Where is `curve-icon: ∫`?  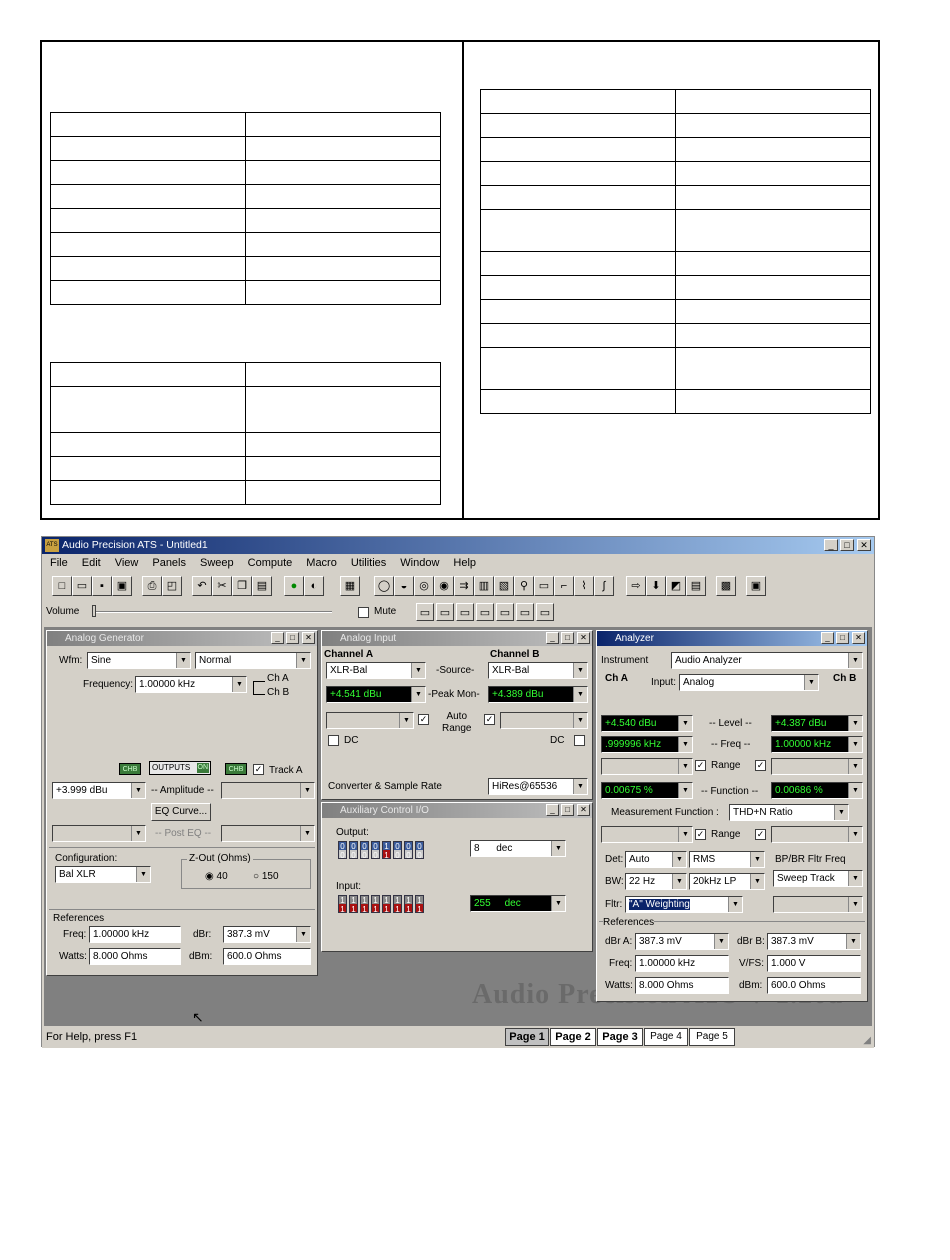
curve-icon: ∫ is located at coordinates (604, 586).